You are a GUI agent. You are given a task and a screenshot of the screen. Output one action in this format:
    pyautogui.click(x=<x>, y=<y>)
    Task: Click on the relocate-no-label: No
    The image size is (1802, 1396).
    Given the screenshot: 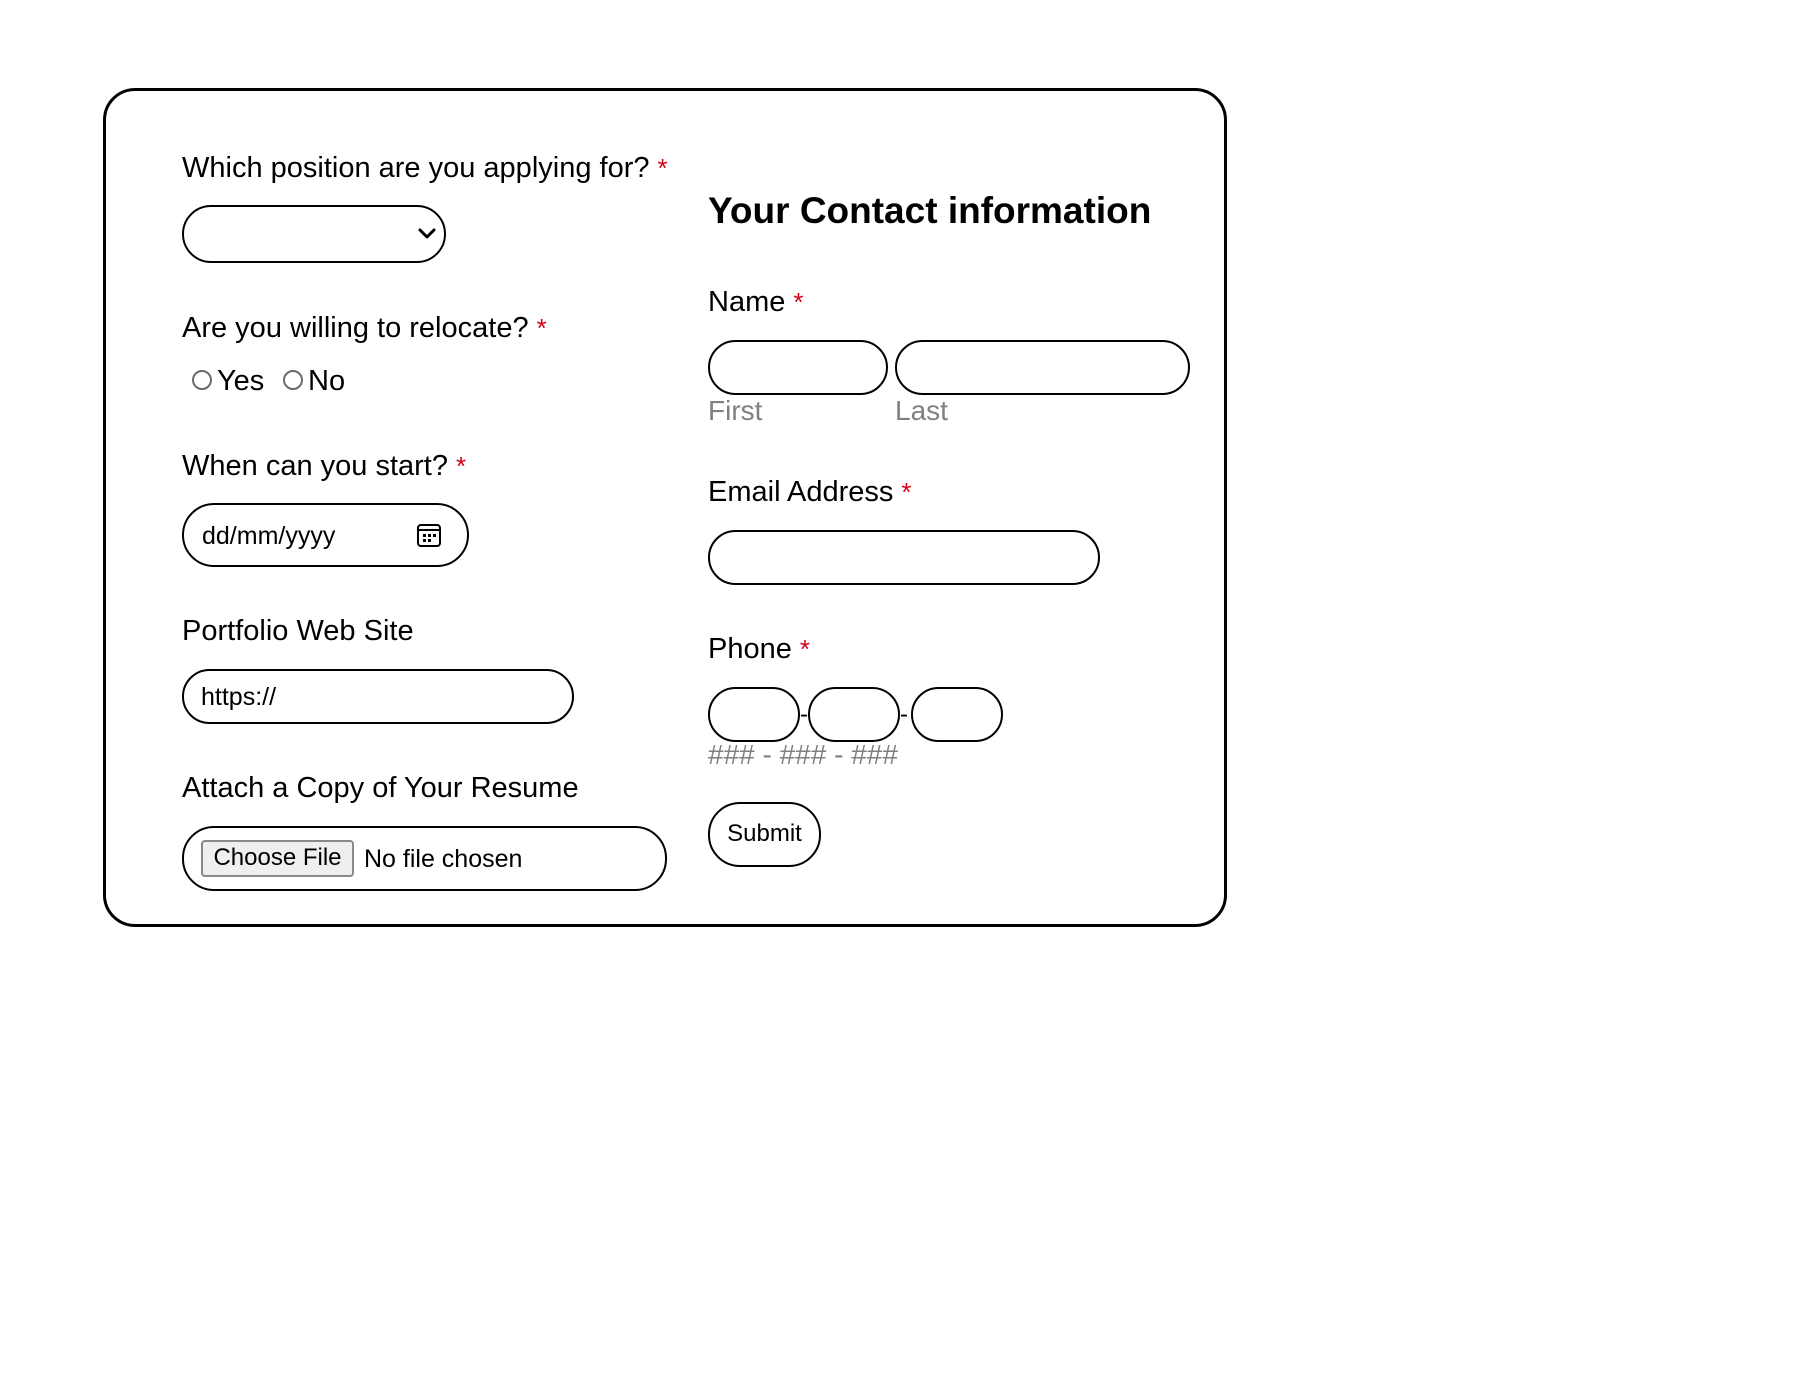 What is the action you would take?
    pyautogui.click(x=326, y=381)
    